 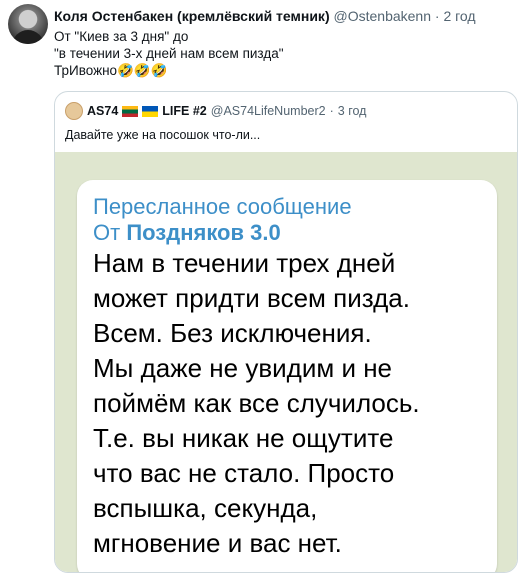 I want to click on message-line: Всем. Без исключения., so click(x=232, y=333).